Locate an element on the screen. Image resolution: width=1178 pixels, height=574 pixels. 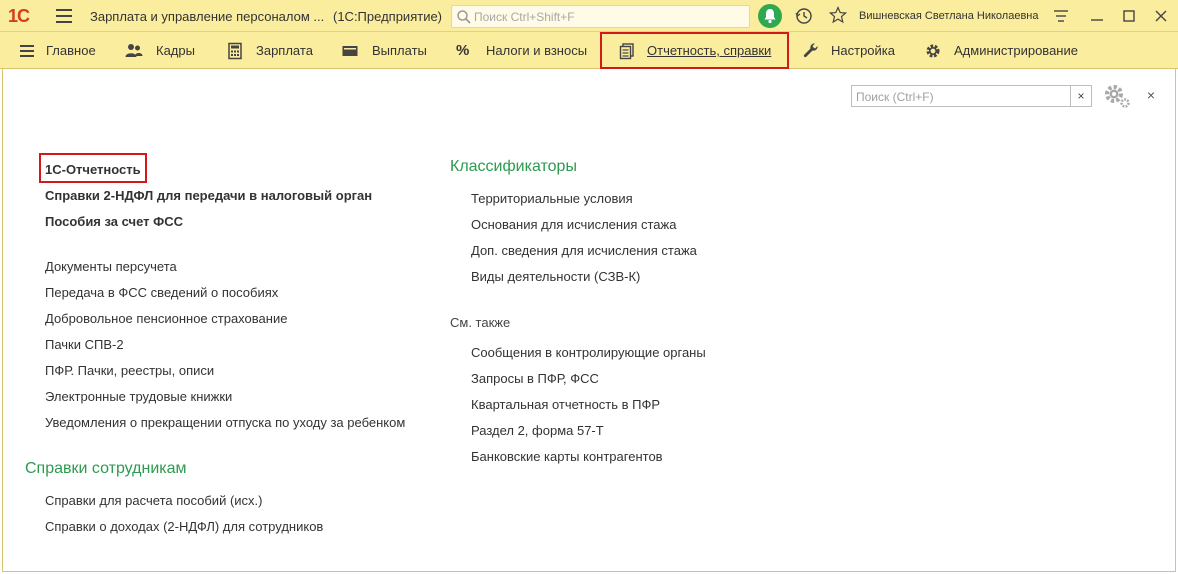
panel-search-placeholder: Поиск (Ctrl+F) is located at coordinates (895, 97).